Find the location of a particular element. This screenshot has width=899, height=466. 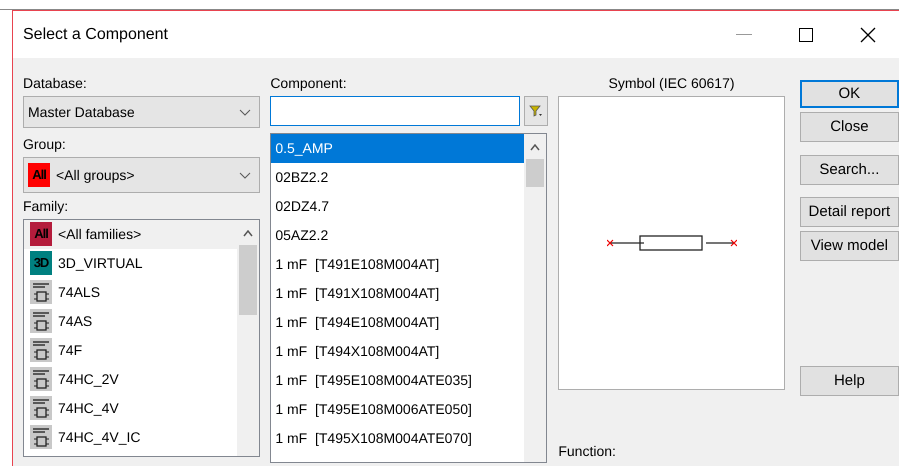

filter-icon is located at coordinates (536, 111).